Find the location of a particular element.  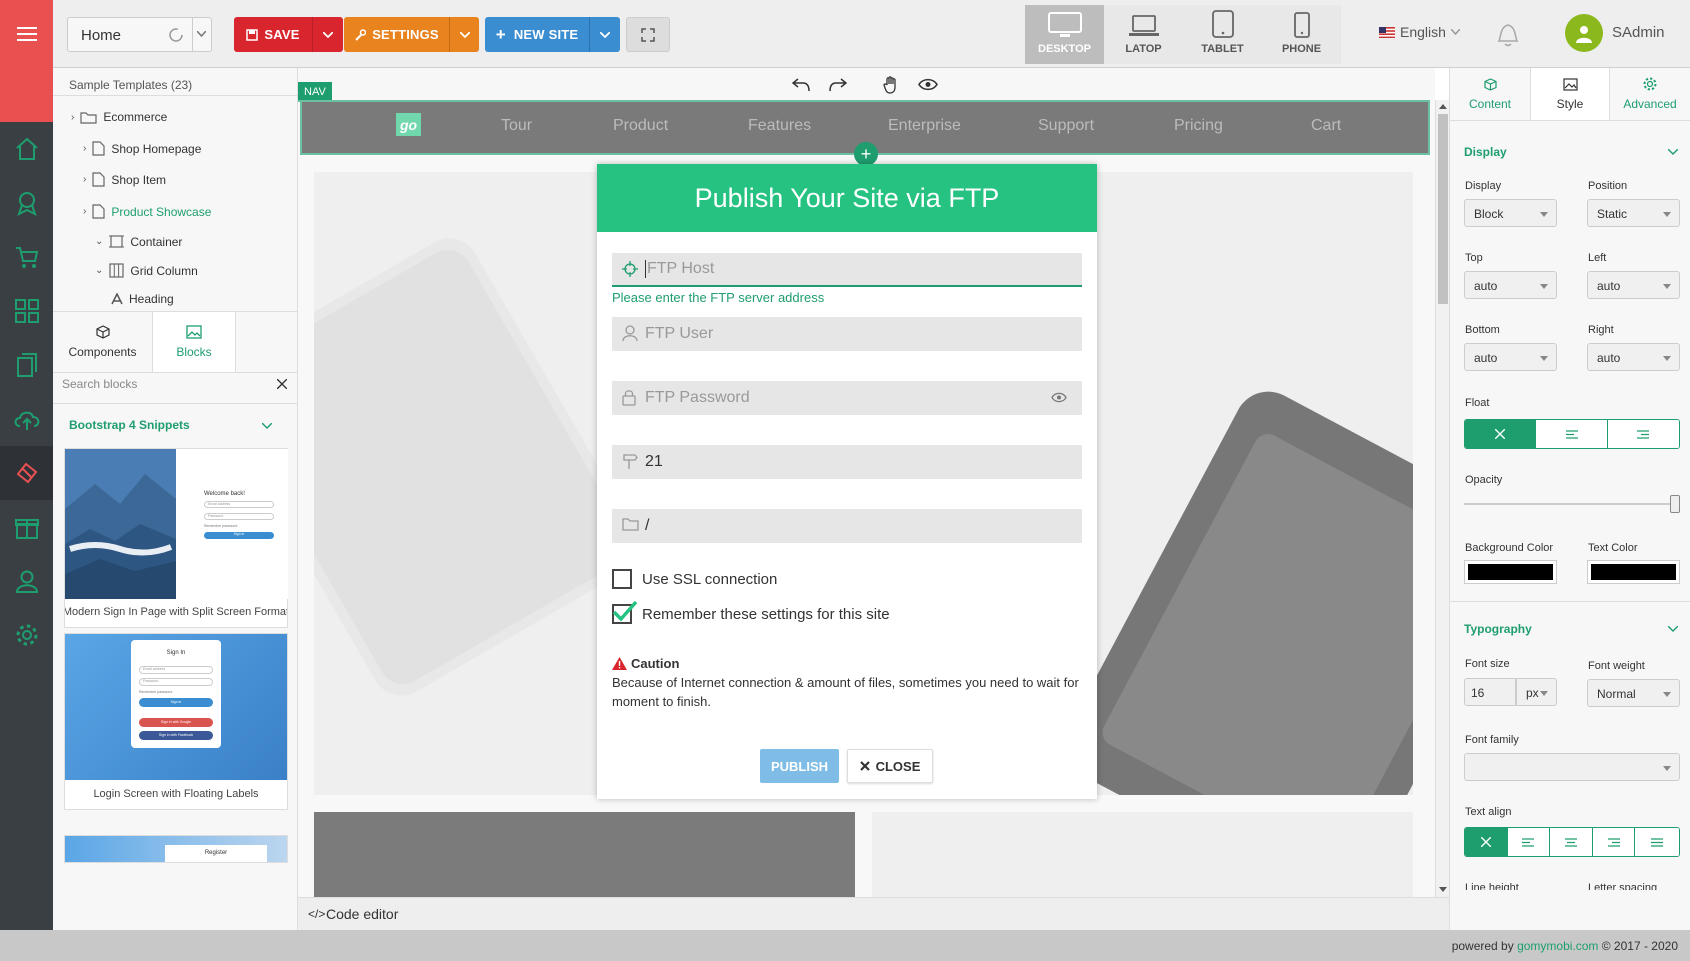

close-button: CLOSE is located at coordinates (890, 766).